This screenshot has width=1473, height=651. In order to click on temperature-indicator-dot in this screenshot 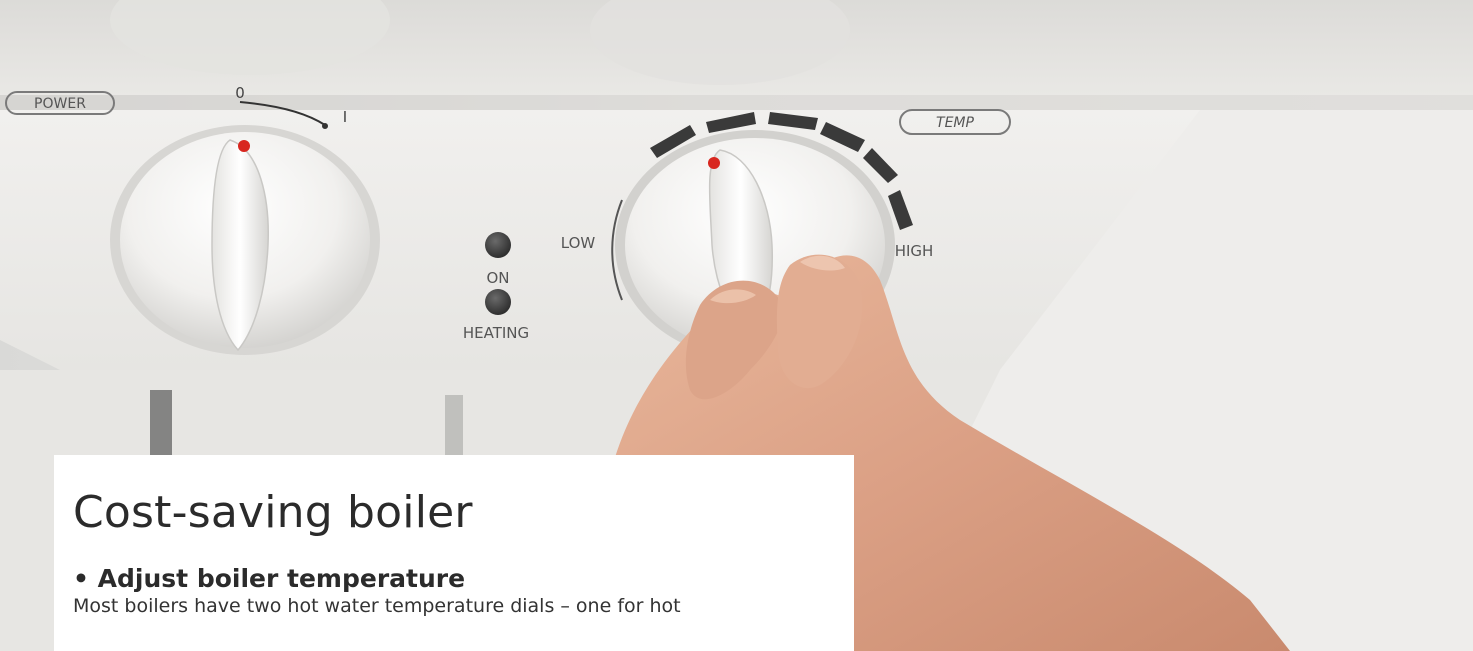, I will do `click(714, 163)`.